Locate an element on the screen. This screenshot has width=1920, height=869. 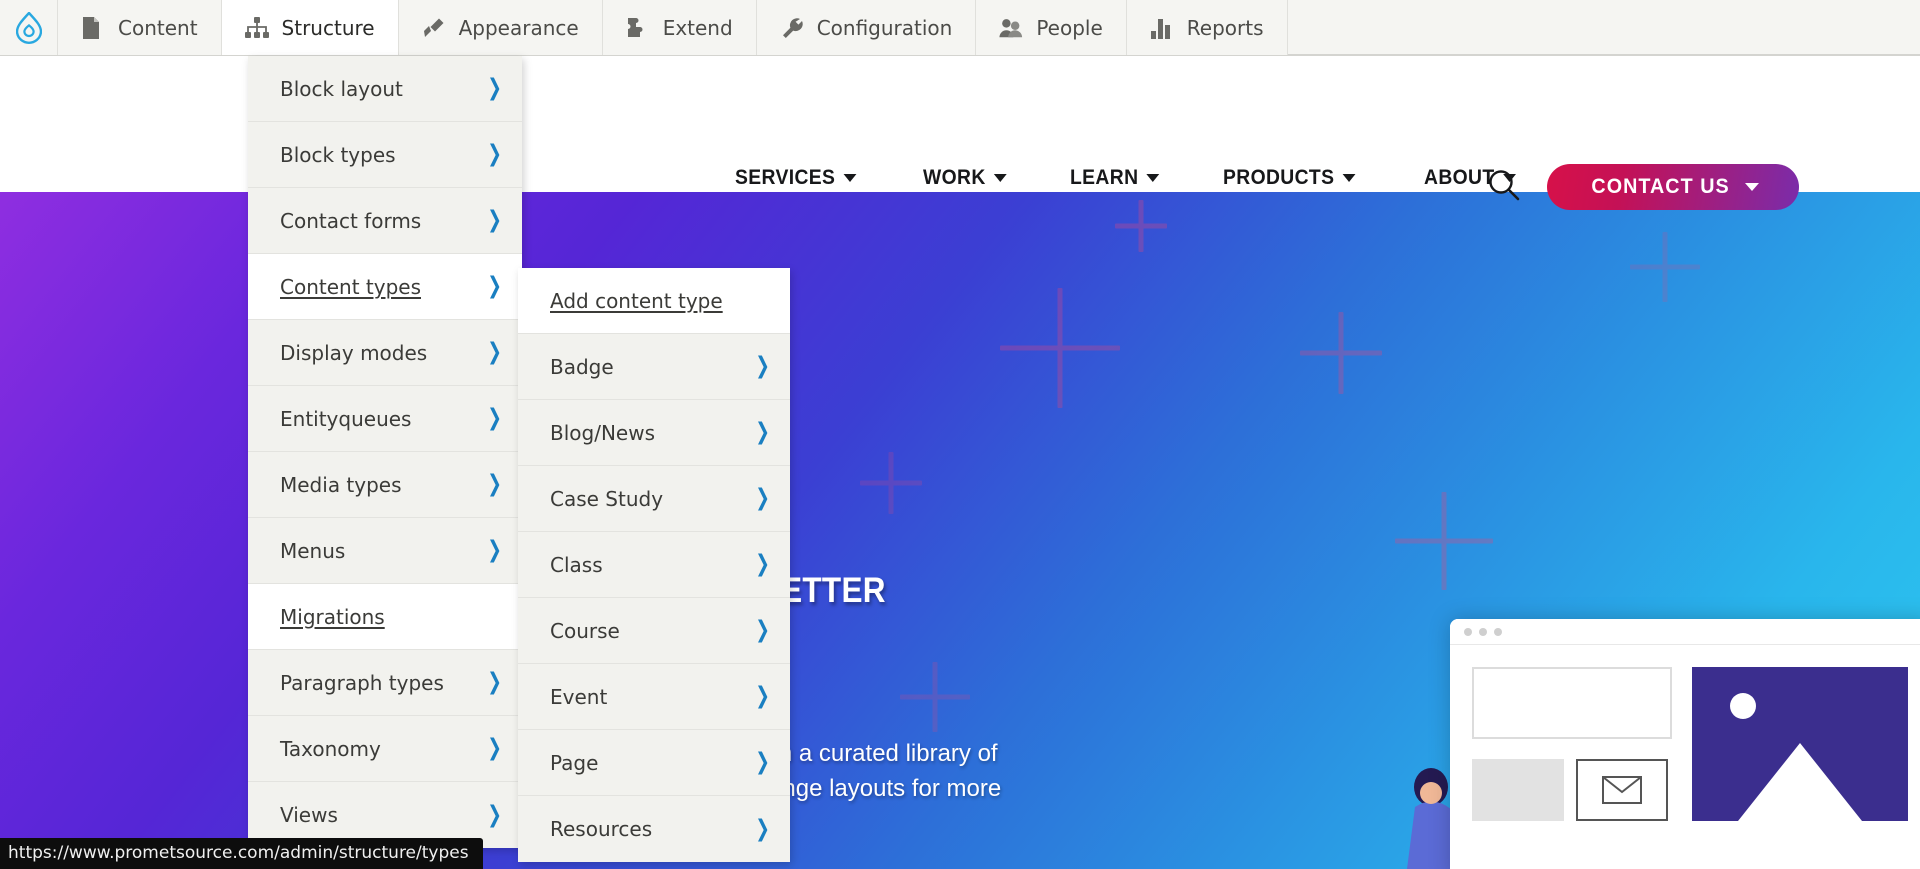
browser-mockup-graphic is located at coordinates (1685, 744).